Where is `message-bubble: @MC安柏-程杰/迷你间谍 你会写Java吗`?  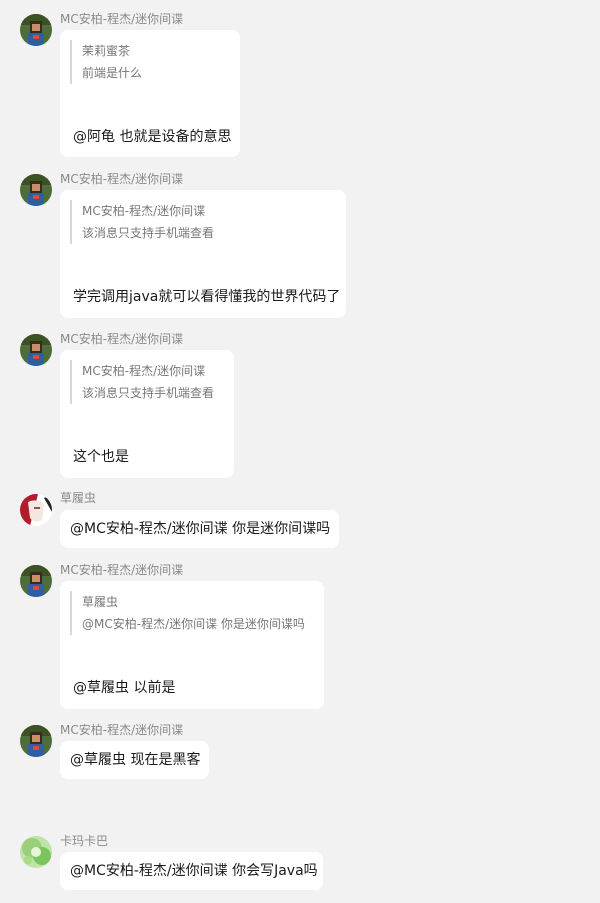 message-bubble: @MC安柏-程杰/迷你间谍 你会写Java吗 is located at coordinates (191, 871).